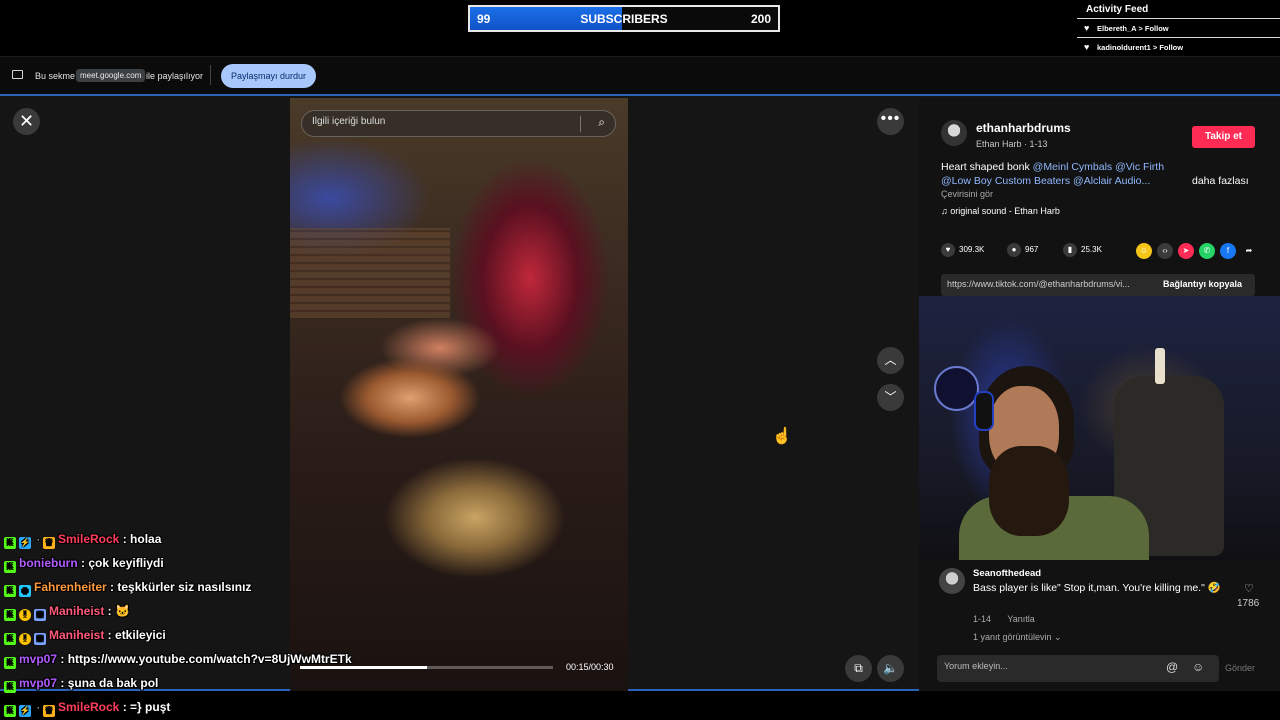 The image size is (1280, 720). Describe the element at coordinates (1000, 211) in the screenshot. I see `sound-link: ♫ original sound - Ethan Harb` at that location.